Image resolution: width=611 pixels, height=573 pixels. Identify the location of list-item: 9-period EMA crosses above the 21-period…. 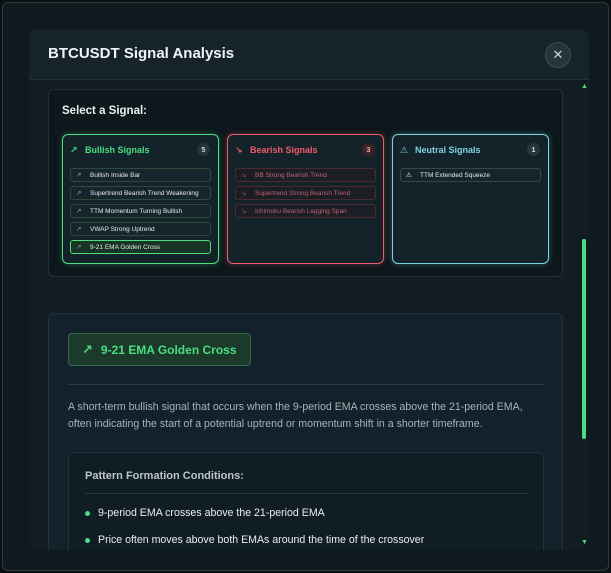
(310, 513).